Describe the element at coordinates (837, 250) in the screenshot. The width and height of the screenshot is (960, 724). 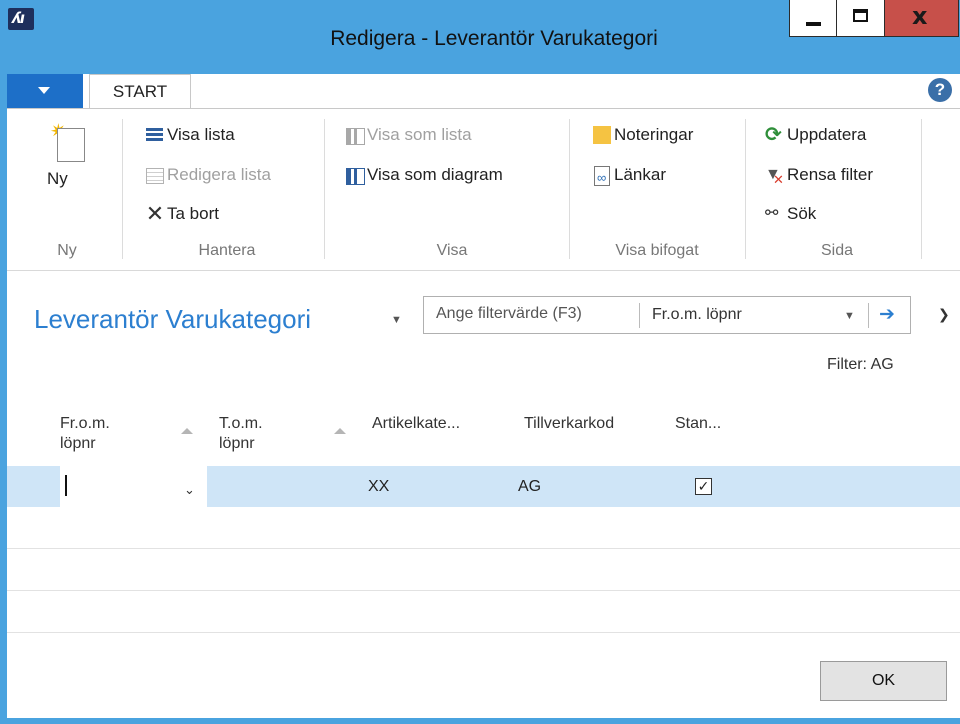
I see `group-label-sida: Sida` at that location.